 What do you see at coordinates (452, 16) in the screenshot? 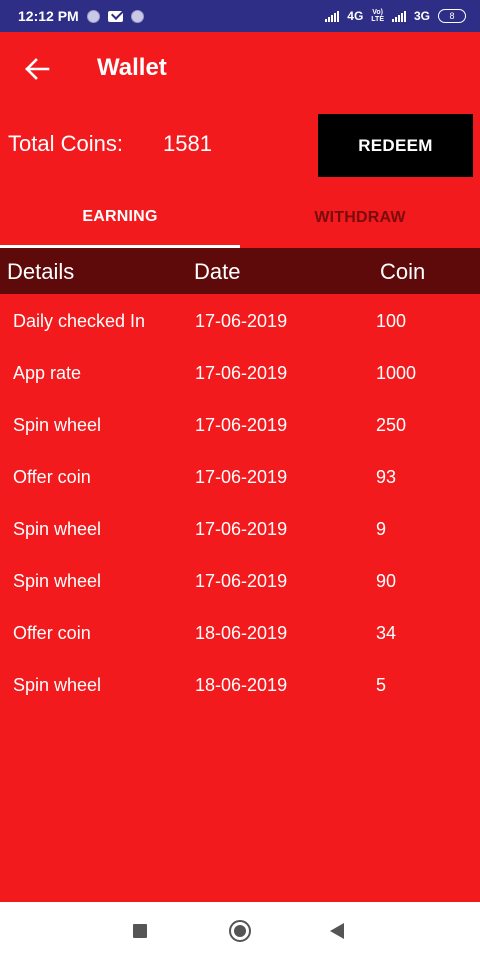
I see `battery-icon: 8` at bounding box center [452, 16].